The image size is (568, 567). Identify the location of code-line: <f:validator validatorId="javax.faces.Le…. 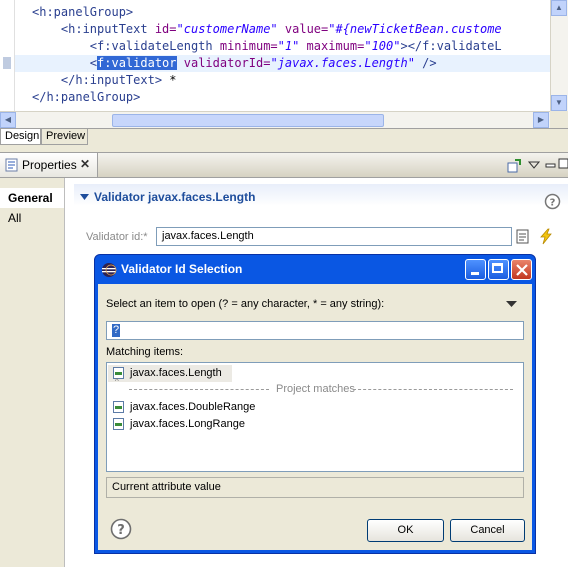
(282, 63).